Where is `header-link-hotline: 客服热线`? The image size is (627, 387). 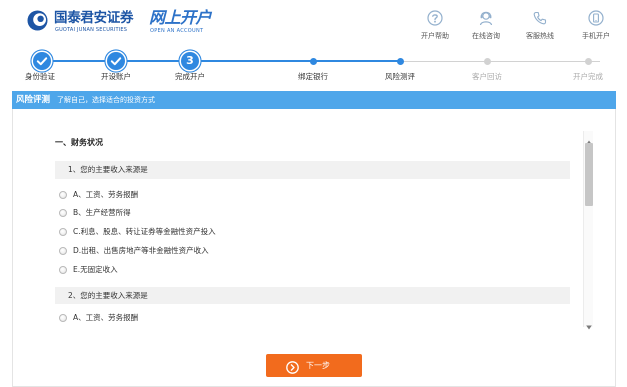
header-link-hotline: 客服热线 is located at coordinates (540, 26).